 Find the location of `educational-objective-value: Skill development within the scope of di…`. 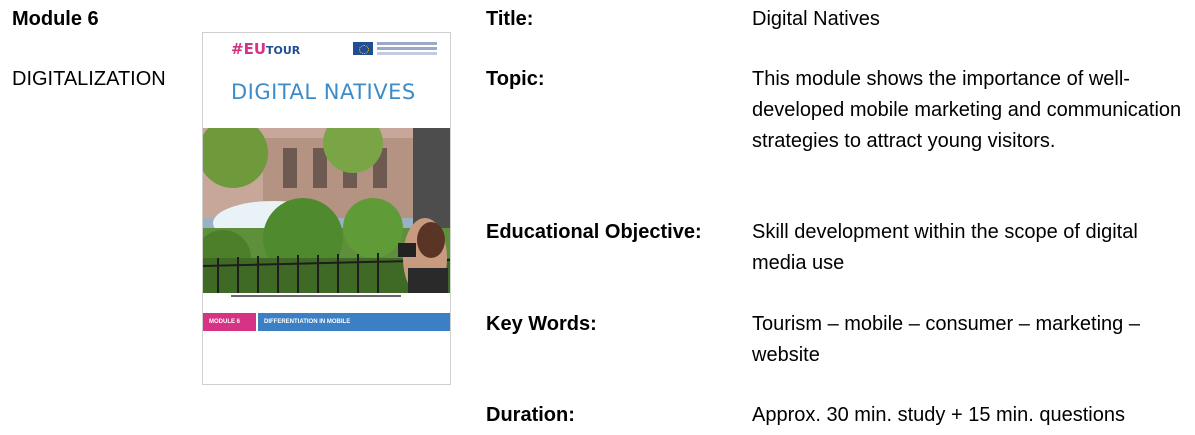

educational-objective-value: Skill development within the scope of di… is located at coordinates (945, 247).